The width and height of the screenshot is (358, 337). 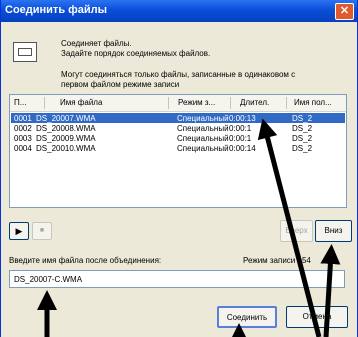 What do you see at coordinates (23, 138) in the screenshot?
I see `row-number: 0003` at bounding box center [23, 138].